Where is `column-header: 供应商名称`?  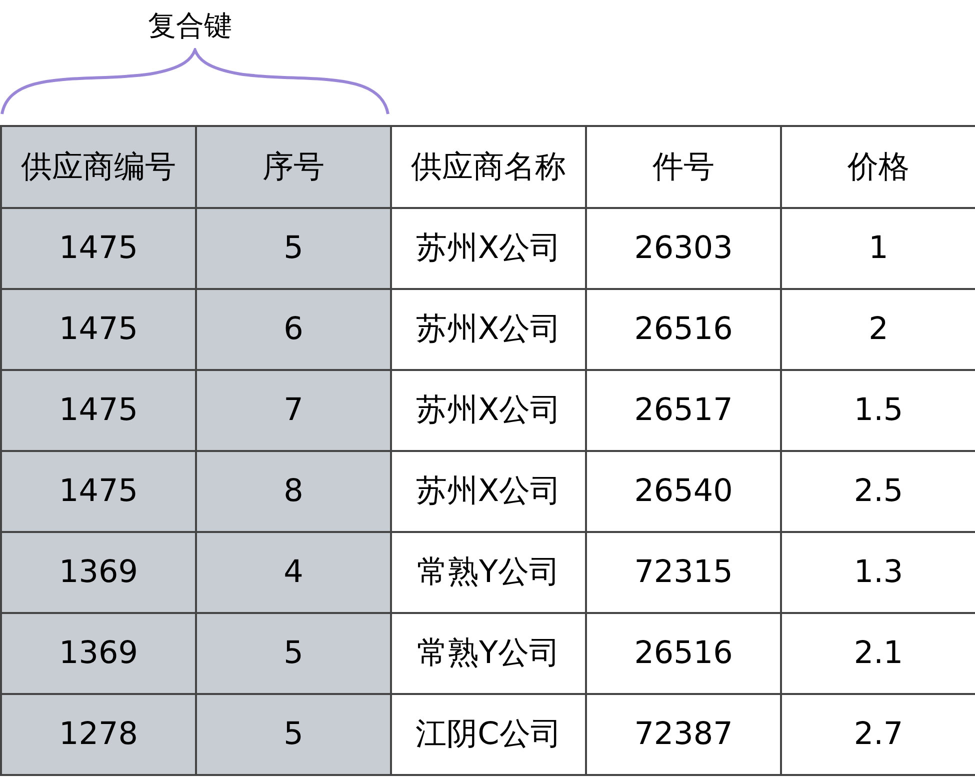
column-header: 供应商名称 is located at coordinates (488, 167).